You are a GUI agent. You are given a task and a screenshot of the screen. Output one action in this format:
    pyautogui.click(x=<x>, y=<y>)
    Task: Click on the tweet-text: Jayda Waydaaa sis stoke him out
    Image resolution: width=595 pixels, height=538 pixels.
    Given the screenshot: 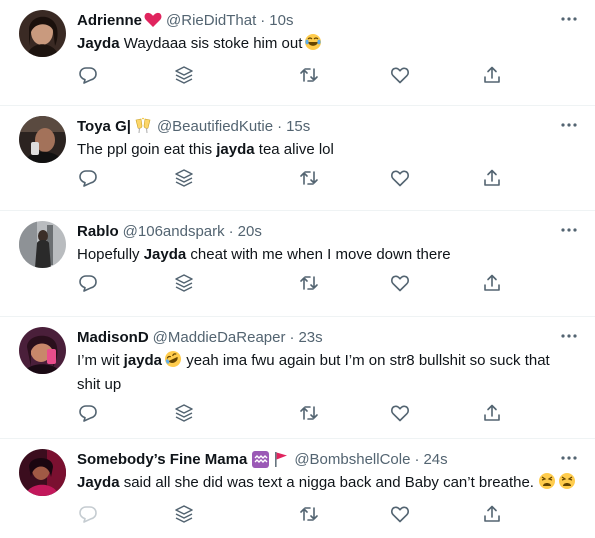 What is the action you would take?
    pyautogui.click(x=329, y=45)
    